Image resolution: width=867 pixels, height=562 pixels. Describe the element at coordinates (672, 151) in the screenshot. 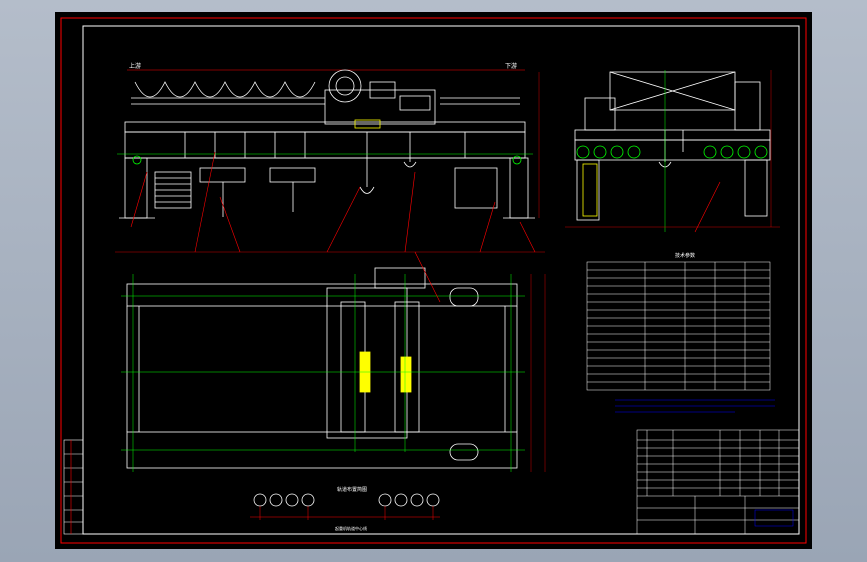

I see `side-elevation` at that location.